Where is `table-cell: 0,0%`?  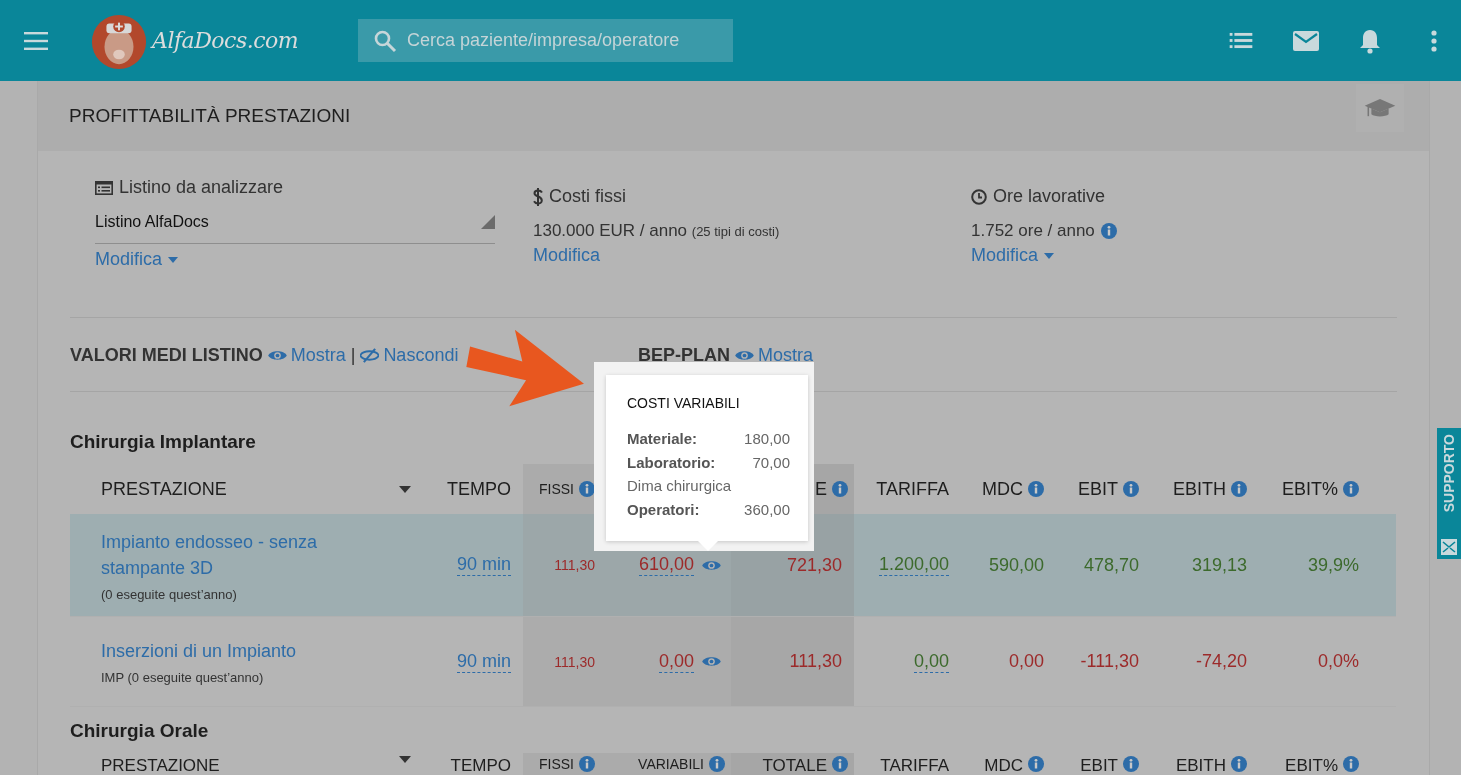
table-cell: 0,0% is located at coordinates (1338, 661).